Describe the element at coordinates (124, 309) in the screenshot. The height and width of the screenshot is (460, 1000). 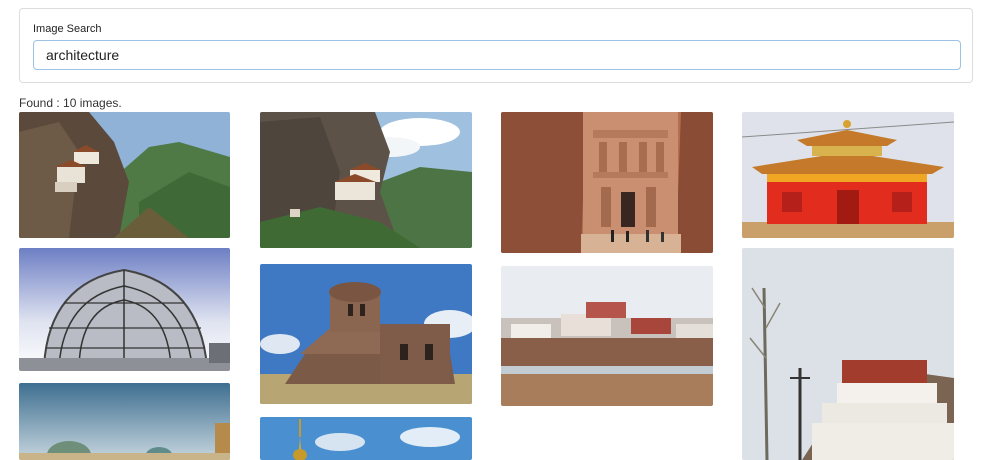
I see `glass-dome-image` at that location.